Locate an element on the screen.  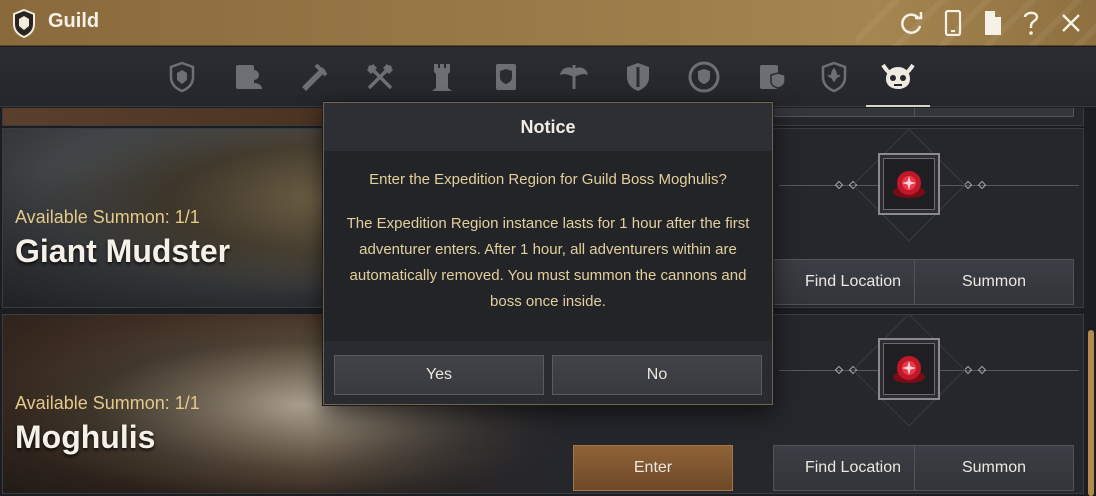
question-mark-icon is located at coordinates (1031, 23).